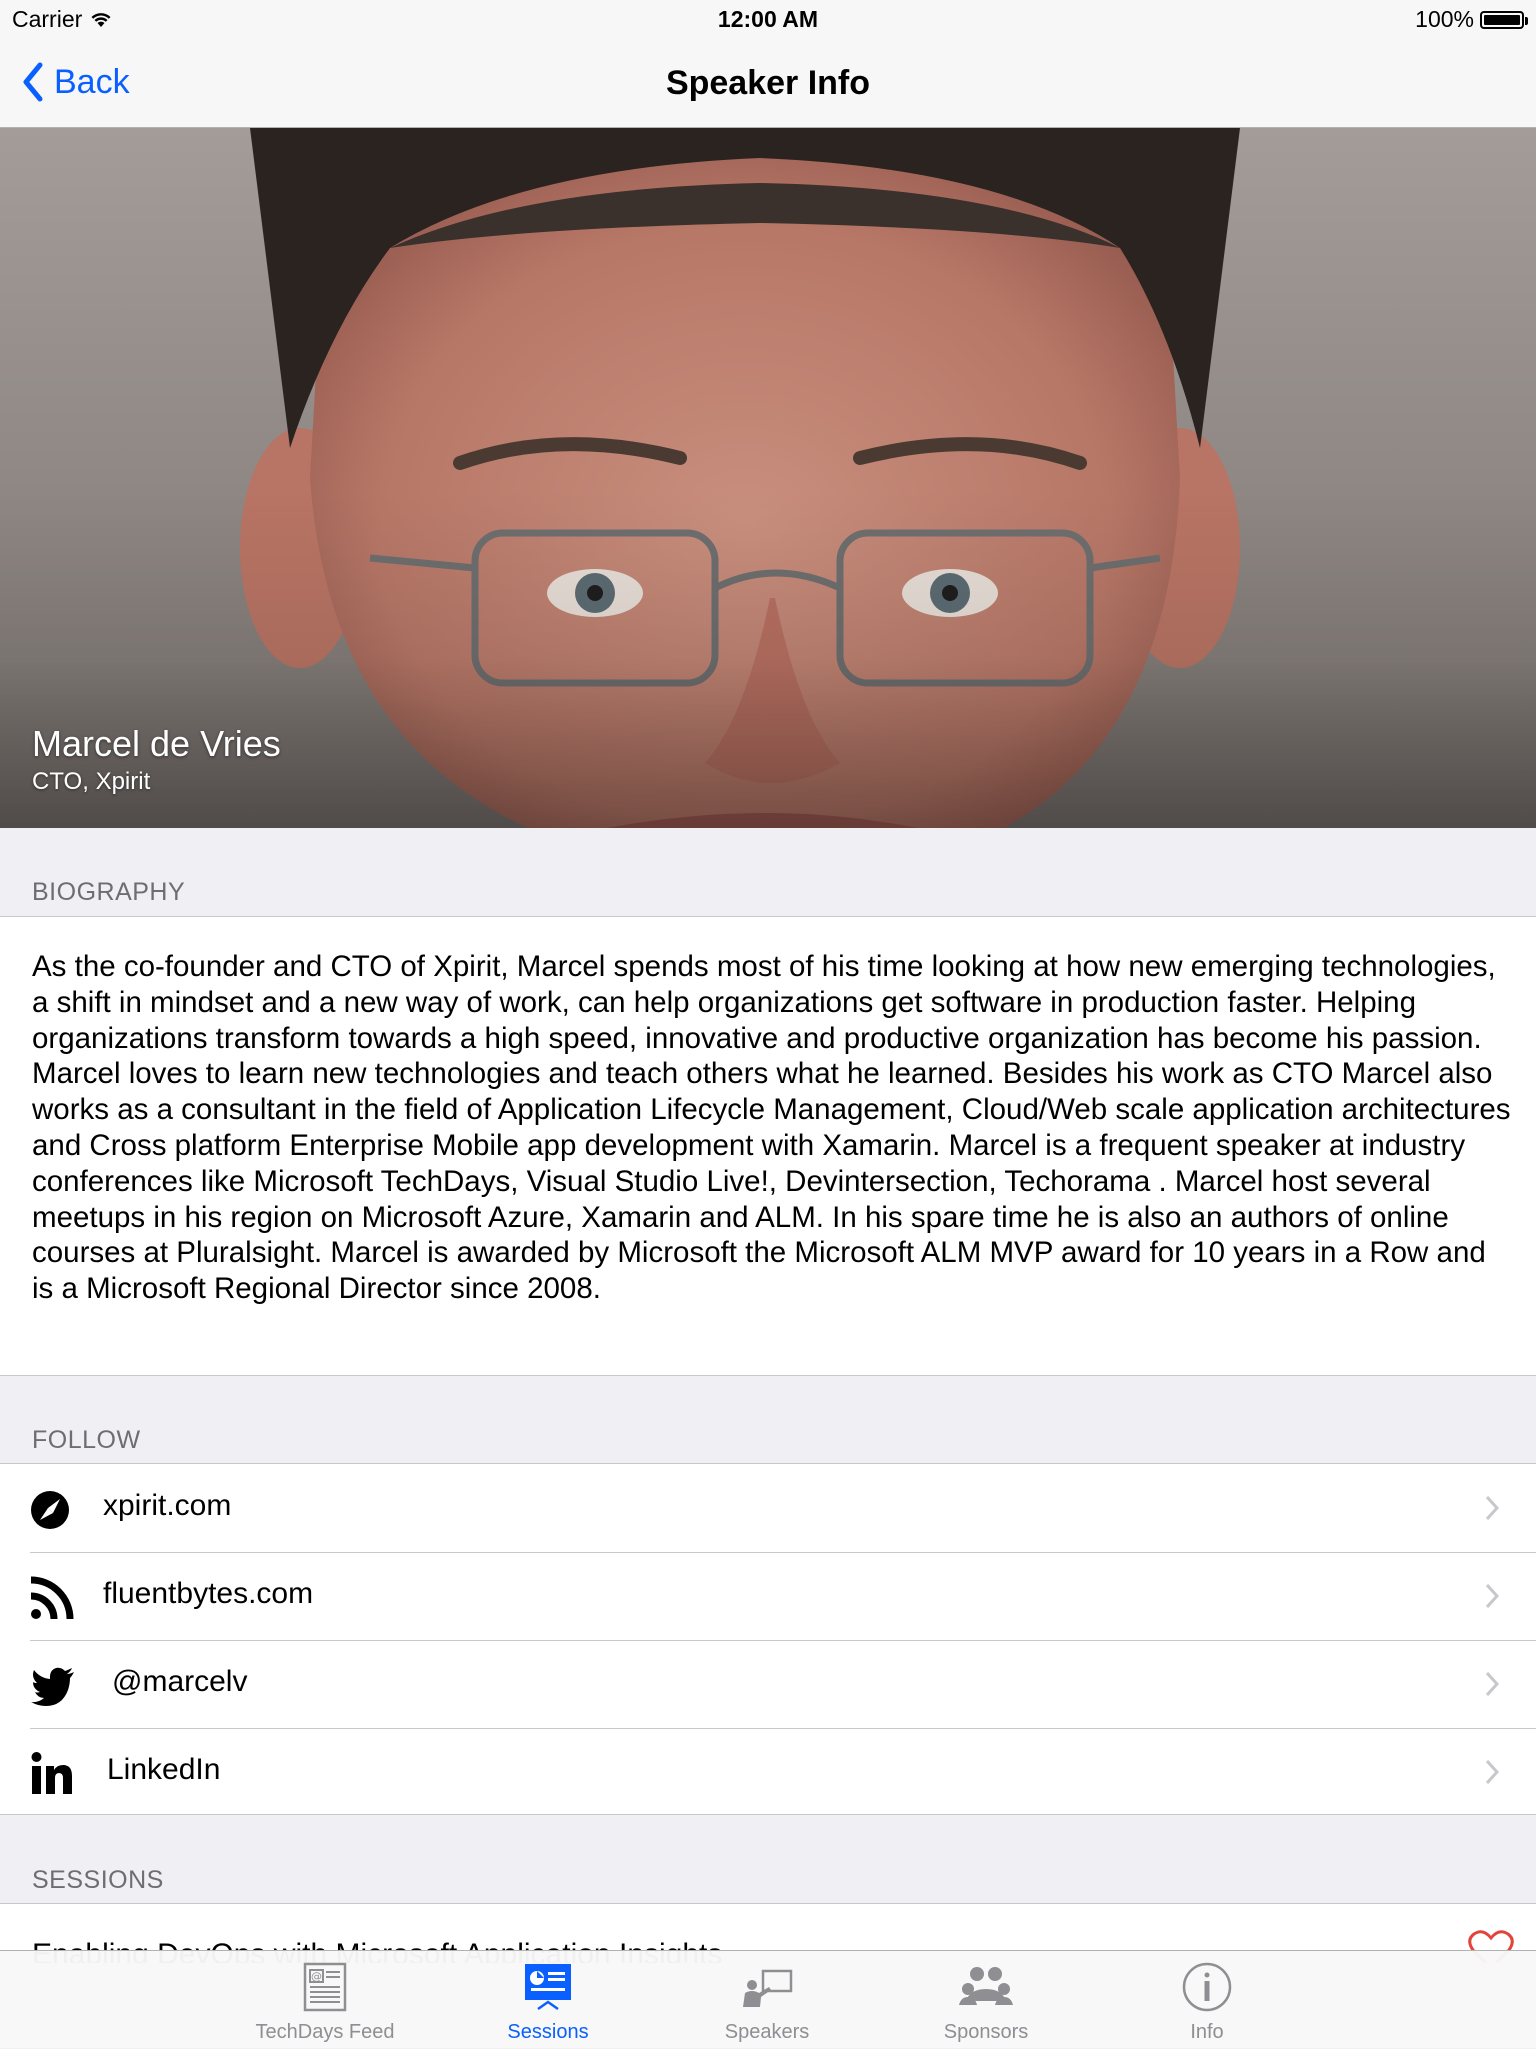  What do you see at coordinates (325, 2032) in the screenshot?
I see `tab-label: TechDays Feed` at bounding box center [325, 2032].